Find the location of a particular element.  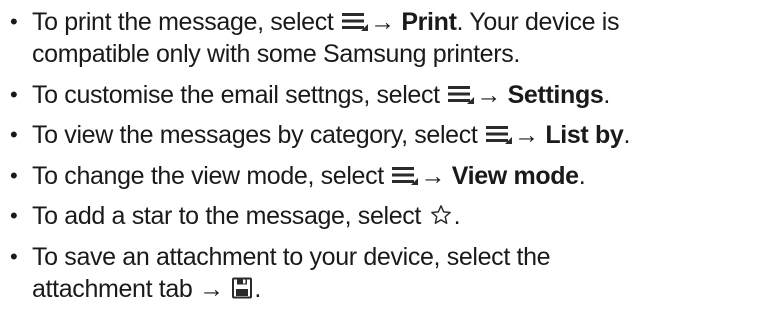

list-item-star: • To add a star to the message, select . is located at coordinates (381, 216).